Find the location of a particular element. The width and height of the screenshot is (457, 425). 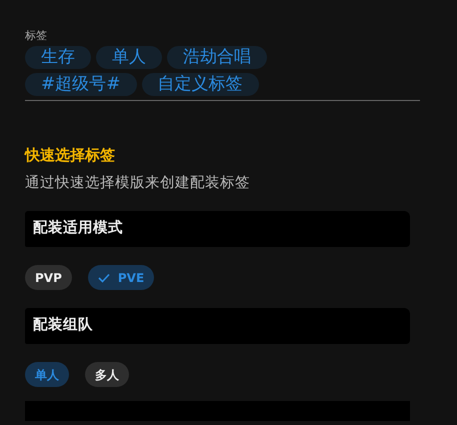

section-title: 快速选择标签 is located at coordinates (70, 155).